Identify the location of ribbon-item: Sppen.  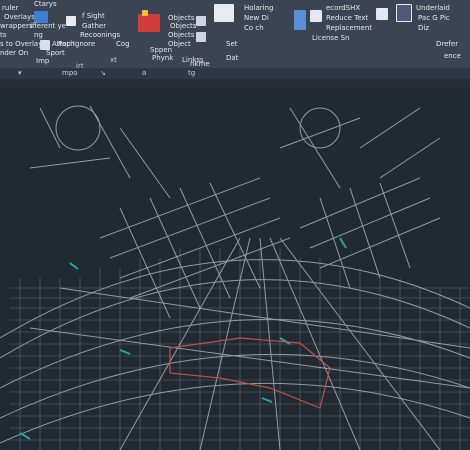
(161, 50).